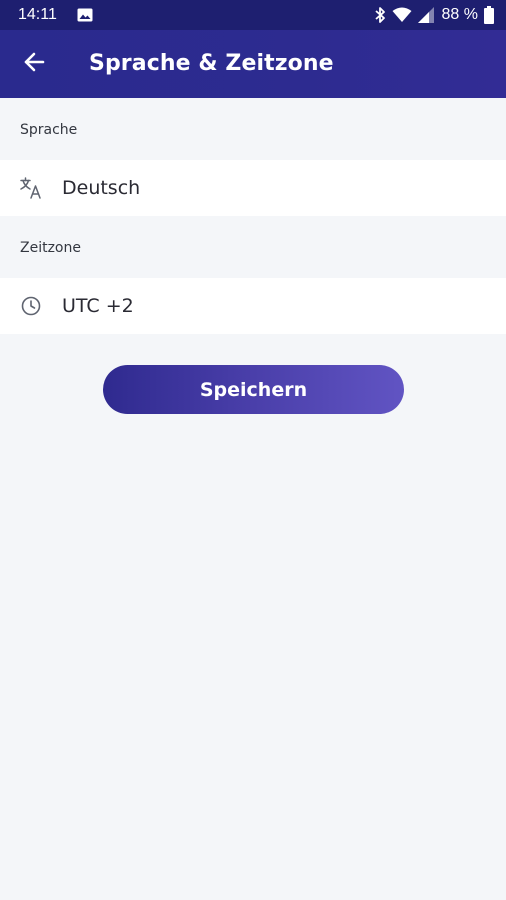 The height and width of the screenshot is (900, 506). Describe the element at coordinates (211, 63) in the screenshot. I see `page-title: Sprache & Zeitzone` at that location.